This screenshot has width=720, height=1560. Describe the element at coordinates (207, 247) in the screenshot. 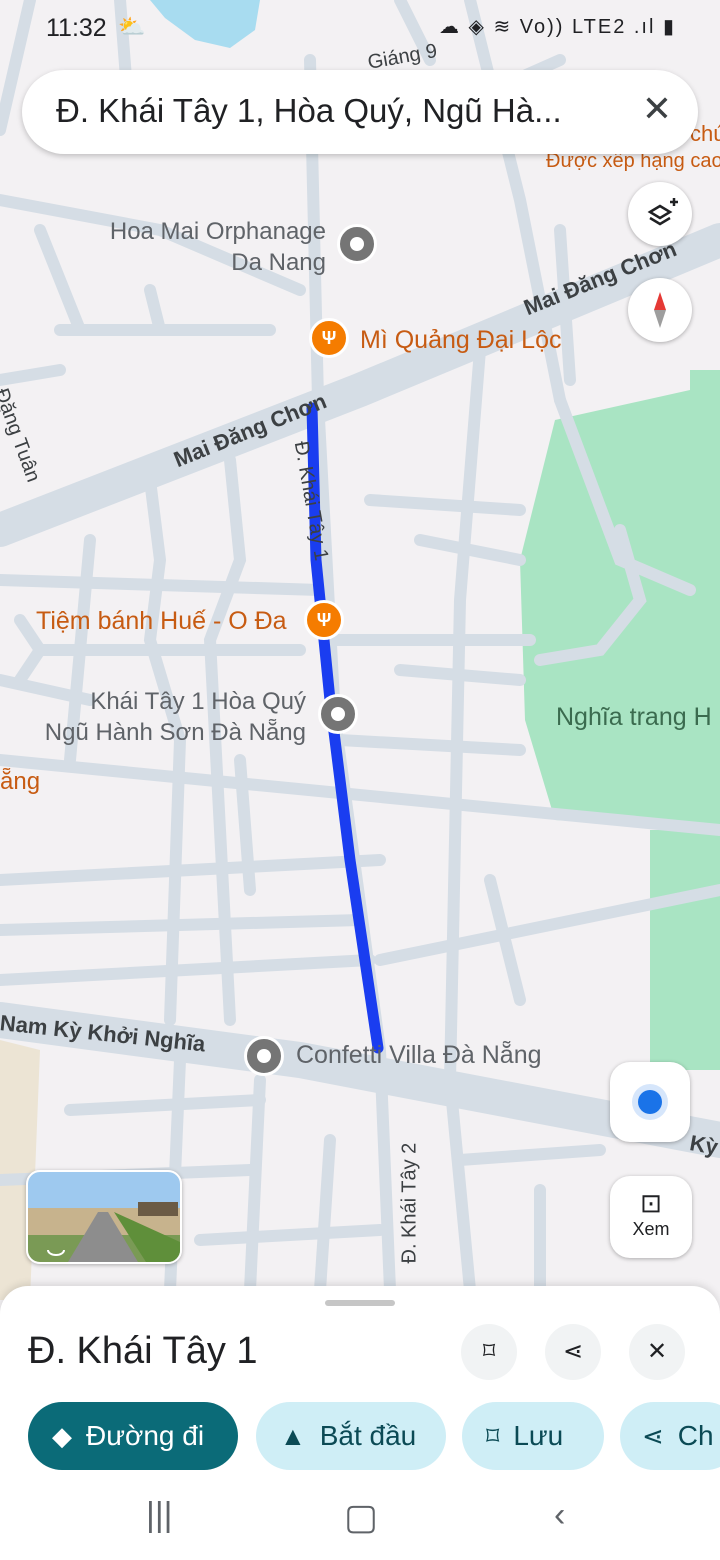

I see `poi-label-orphanage: Hoa Mai Orphanage Da Nang` at that location.